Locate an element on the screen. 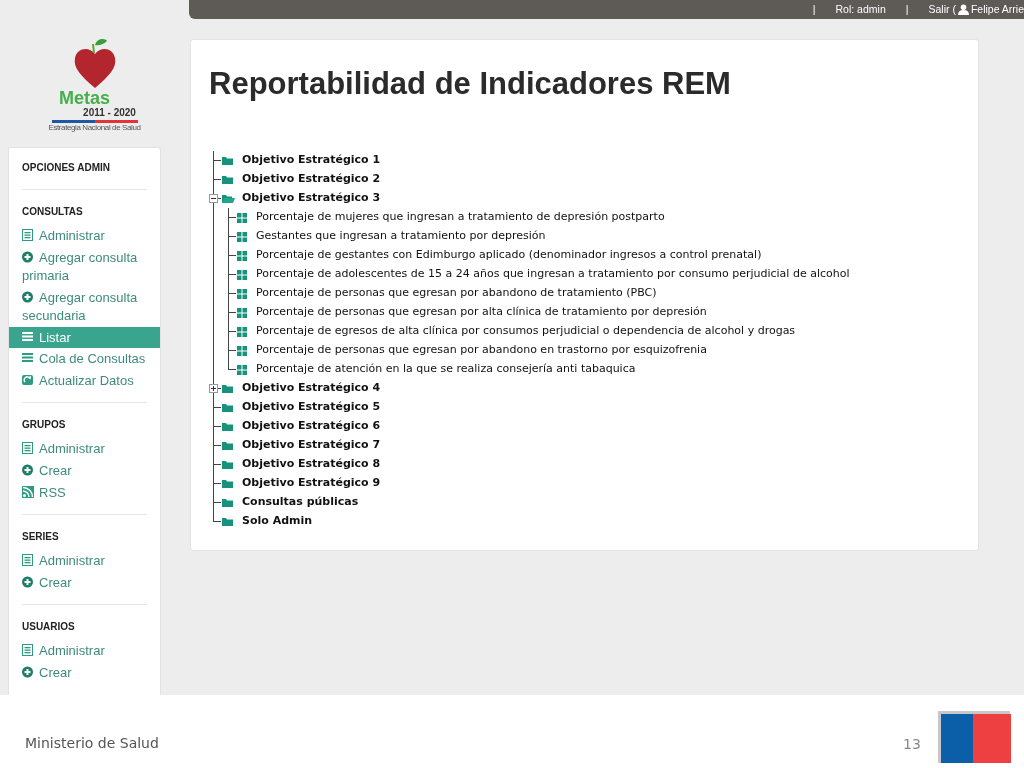 The width and height of the screenshot is (1024, 768). plus-icon is located at coordinates (213, 388).